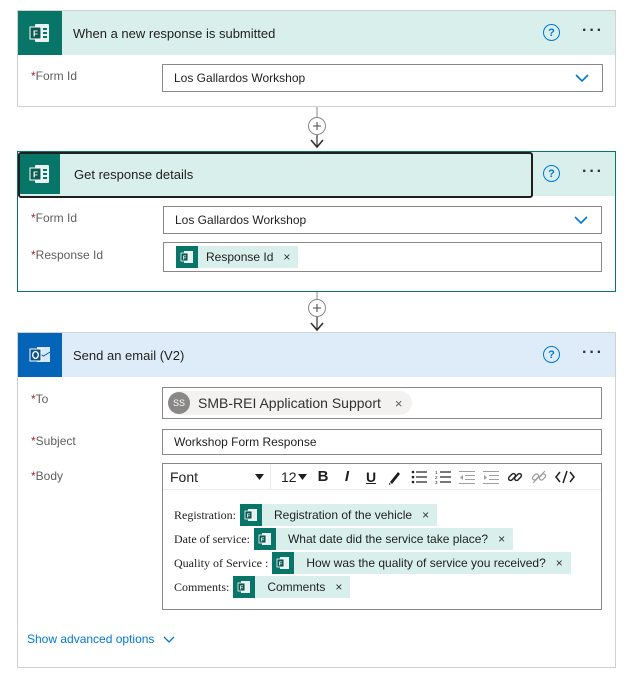 The height and width of the screenshot is (678, 631). I want to click on font-color-icon, so click(395, 477).